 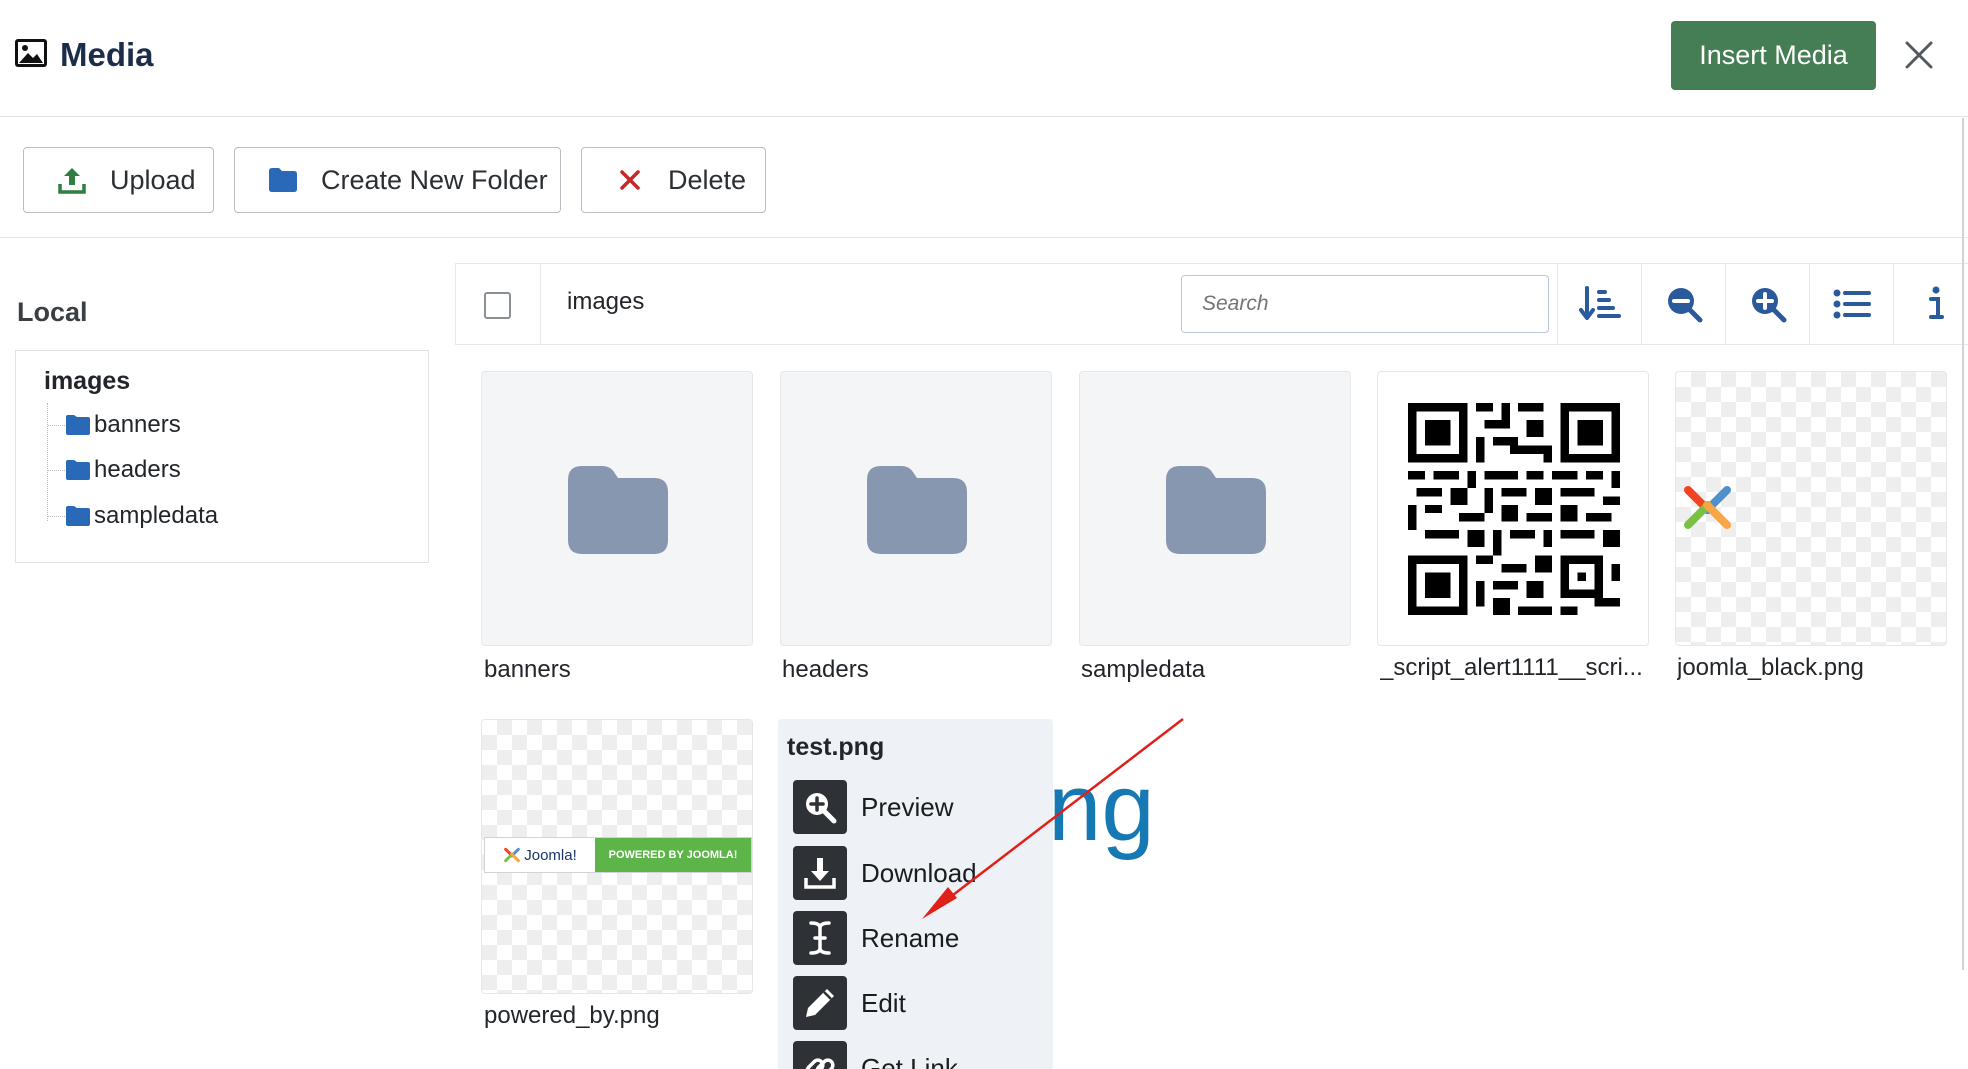 I want to click on upload-label: Upload, so click(x=153, y=179).